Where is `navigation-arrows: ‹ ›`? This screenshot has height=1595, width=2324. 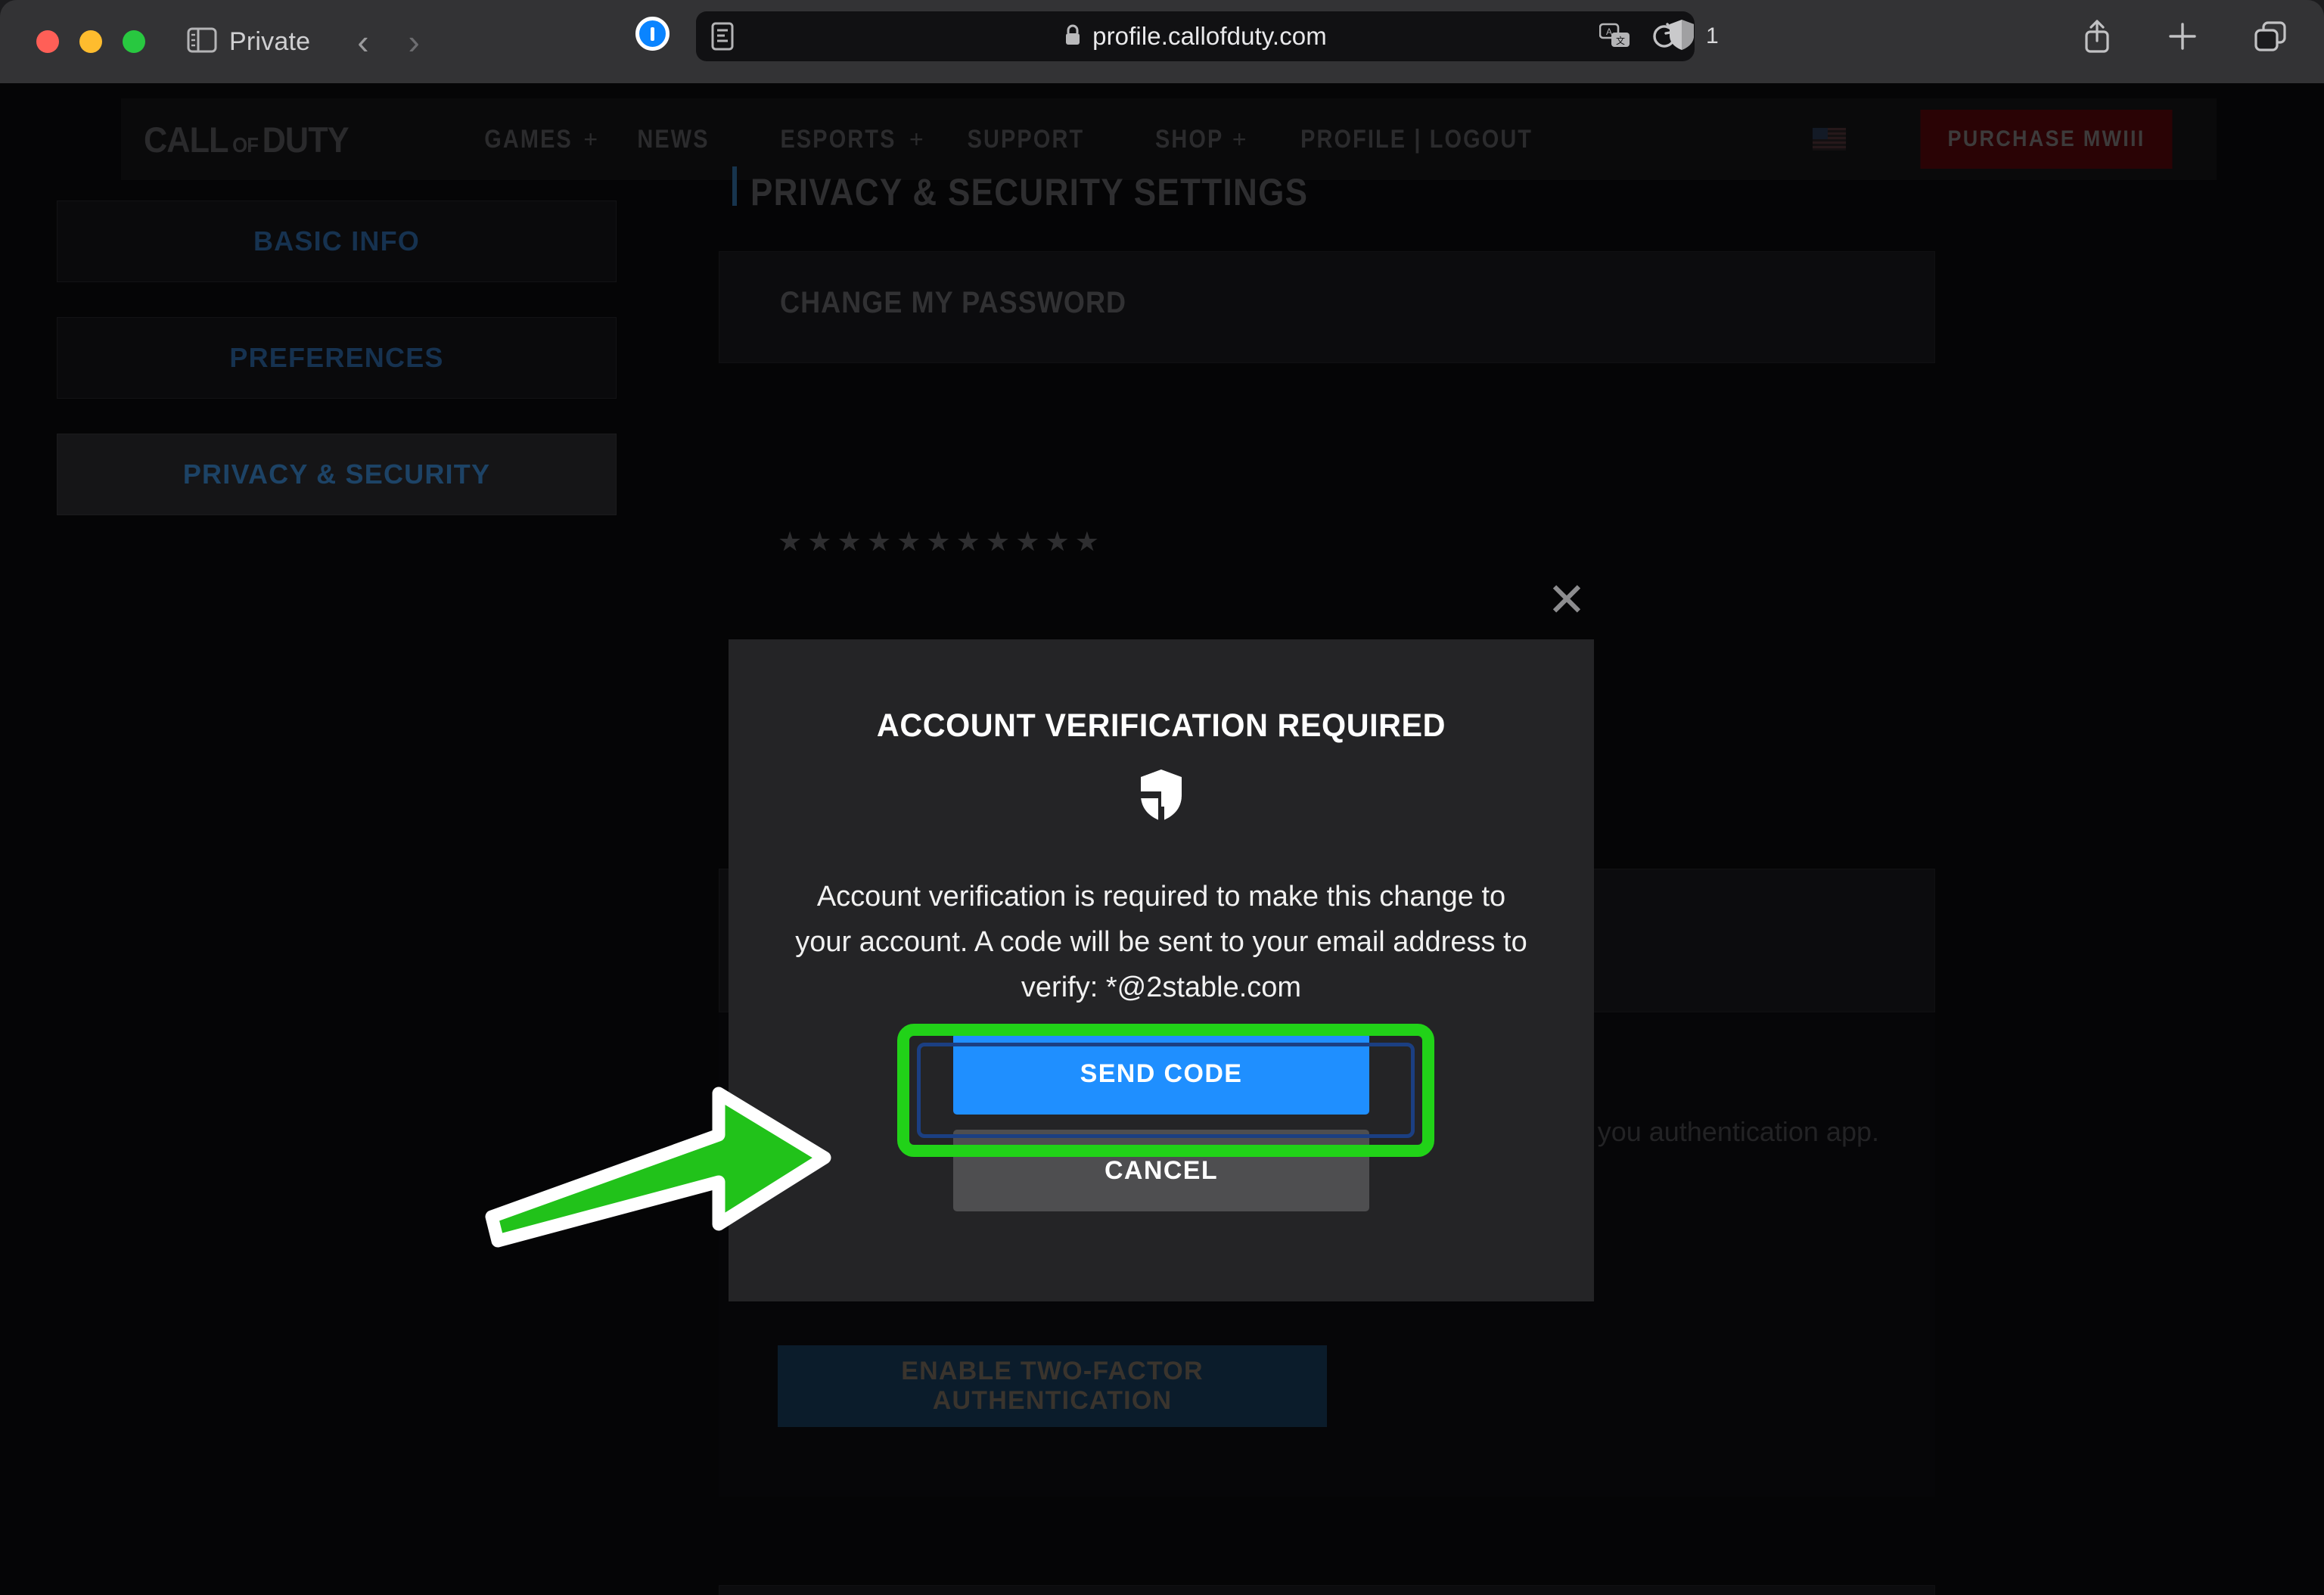 navigation-arrows: ‹ › is located at coordinates (388, 41).